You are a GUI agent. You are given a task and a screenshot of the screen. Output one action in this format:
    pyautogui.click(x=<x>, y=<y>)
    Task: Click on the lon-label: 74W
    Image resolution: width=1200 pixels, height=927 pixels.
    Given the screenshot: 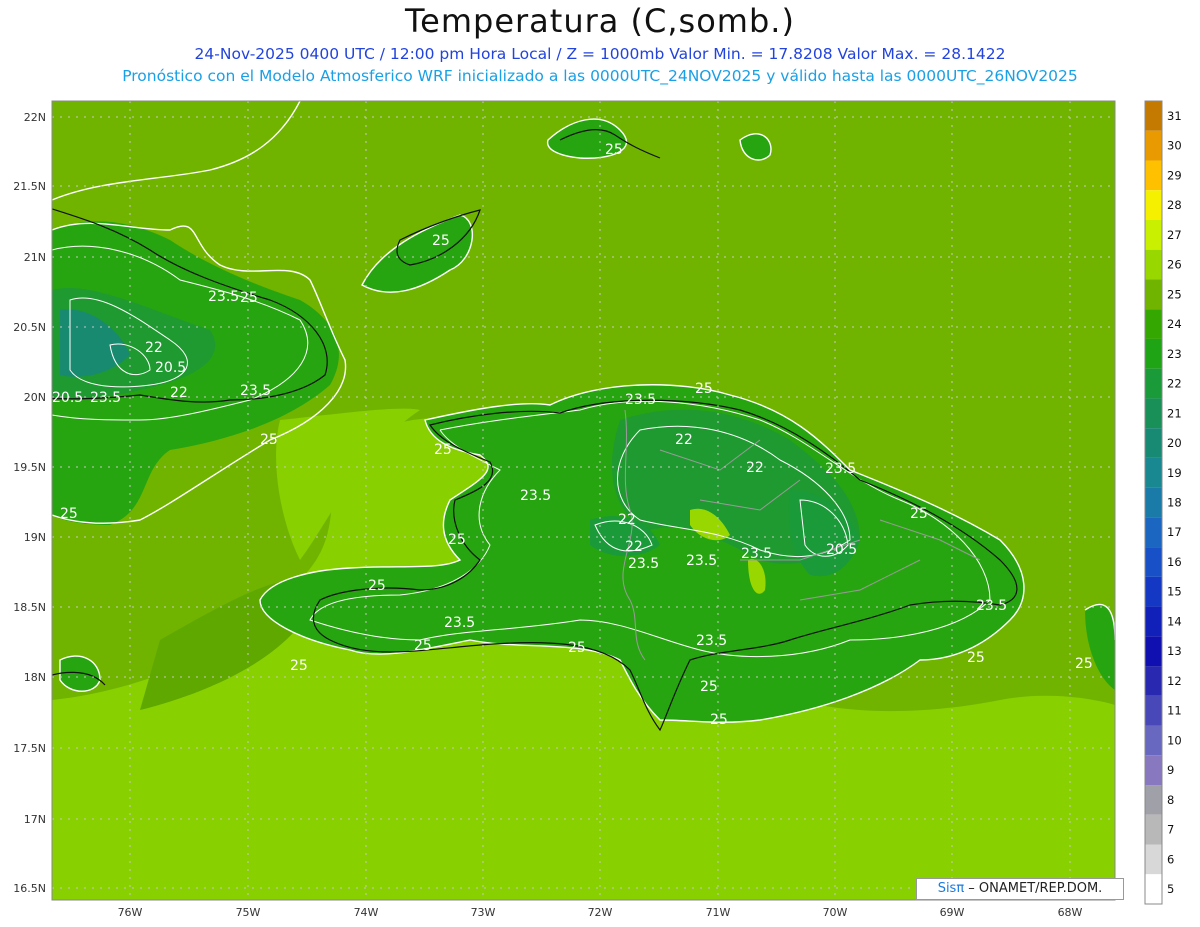 What is the action you would take?
    pyautogui.click(x=366, y=912)
    